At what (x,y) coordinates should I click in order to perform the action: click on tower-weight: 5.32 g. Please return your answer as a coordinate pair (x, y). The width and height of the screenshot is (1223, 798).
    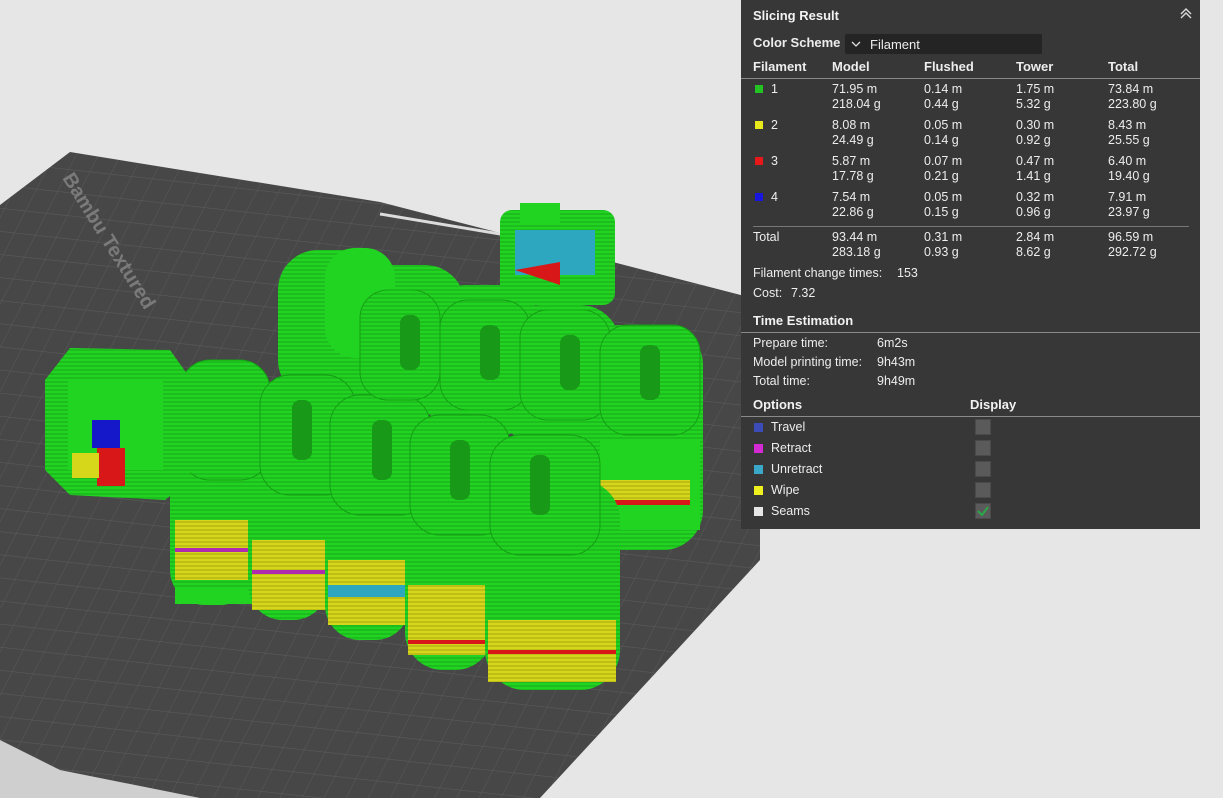
    Looking at the image, I should click on (1033, 104).